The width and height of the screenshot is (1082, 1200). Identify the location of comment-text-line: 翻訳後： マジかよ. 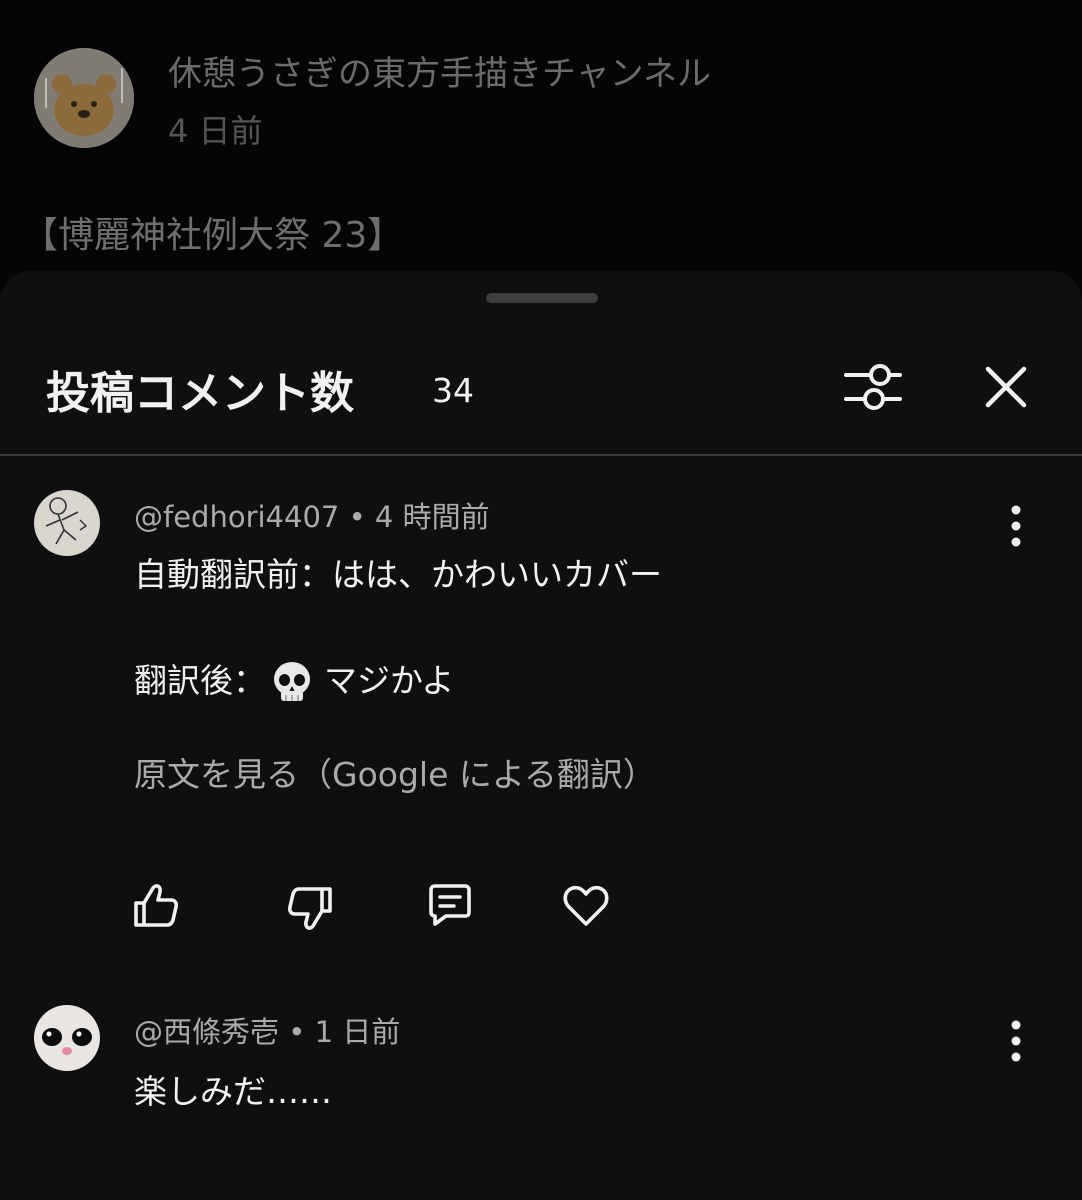
(294, 680).